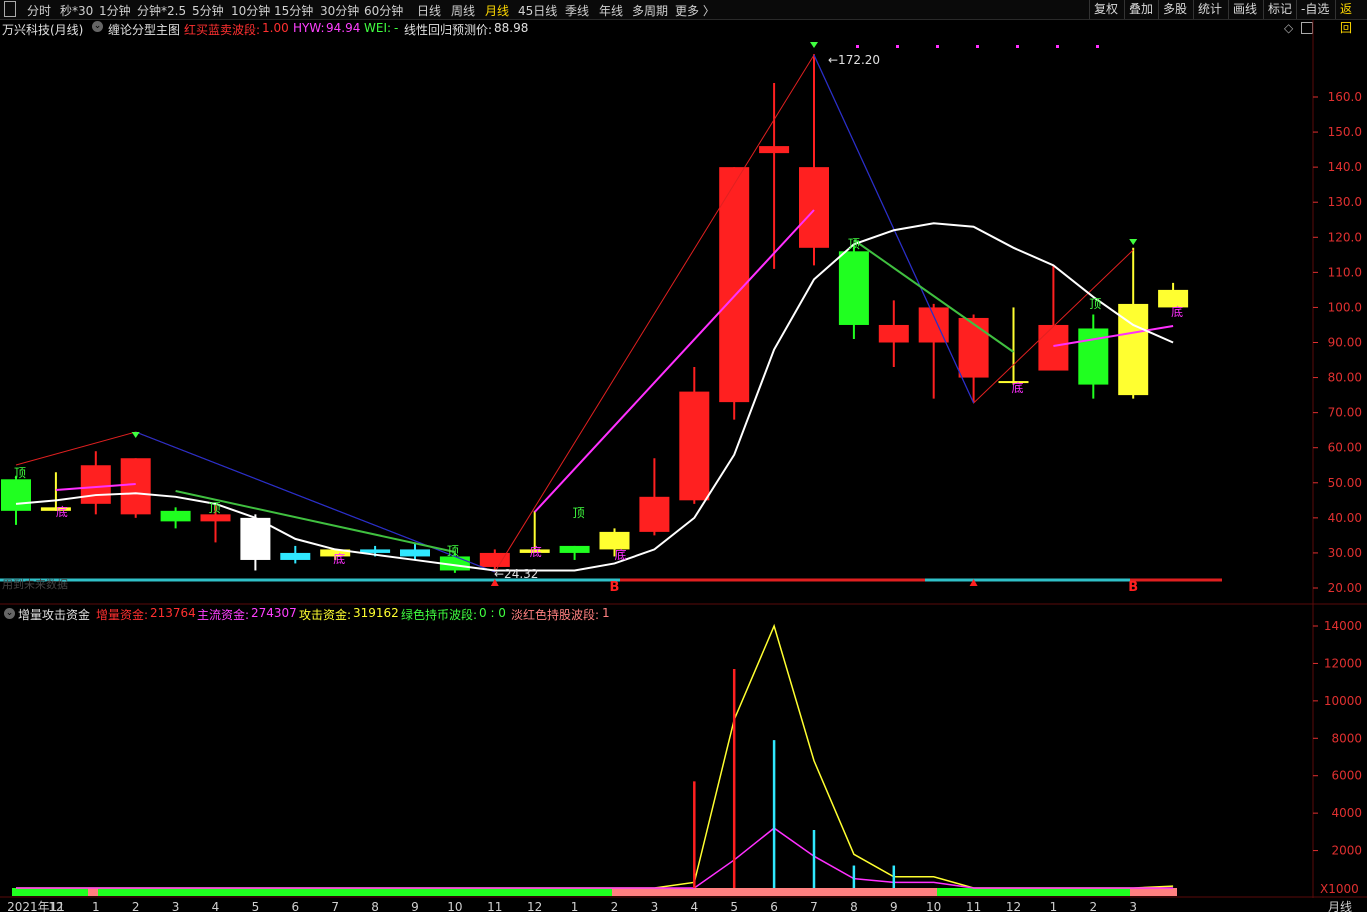 This screenshot has height=912, width=1367. Describe the element at coordinates (439, 615) in the screenshot. I see `green-label: 绿色持币波段:` at that location.